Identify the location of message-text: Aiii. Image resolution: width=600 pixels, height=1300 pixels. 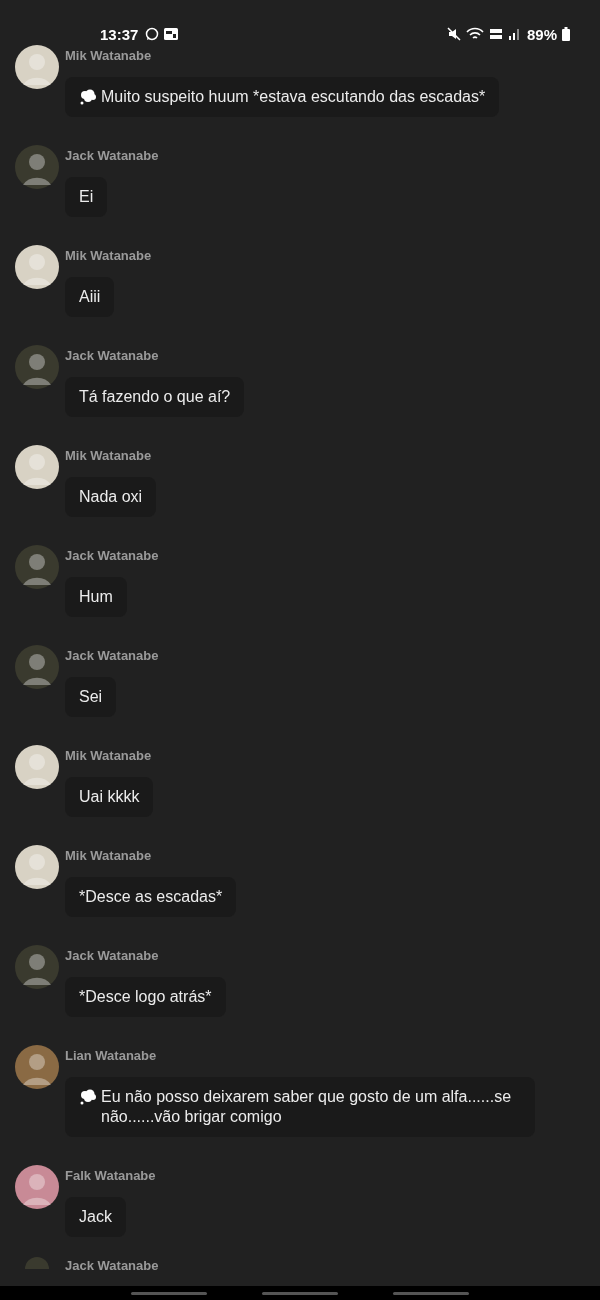
(90, 297).